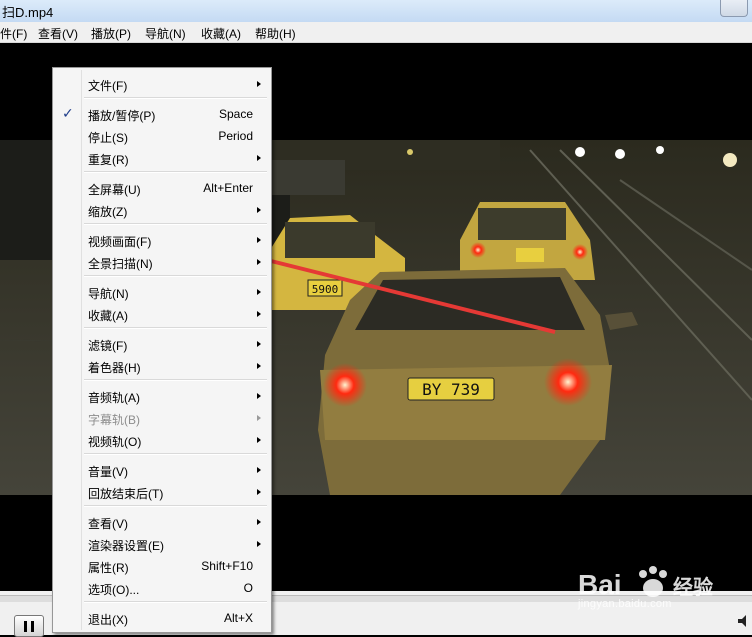 The width and height of the screenshot is (752, 637). Describe the element at coordinates (162, 136) in the screenshot. I see `menu-item: 停止(S) Period` at that location.